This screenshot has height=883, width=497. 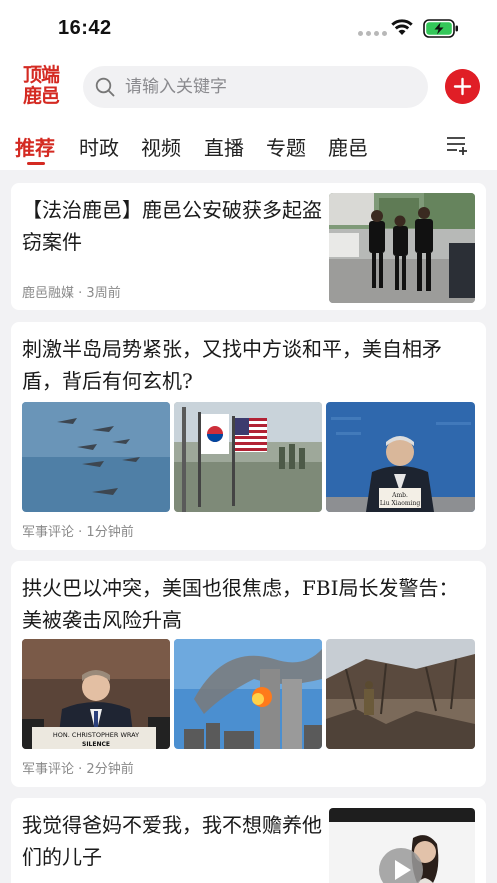 What do you see at coordinates (440, 28) in the screenshot?
I see `battery-charging-icon` at bounding box center [440, 28].